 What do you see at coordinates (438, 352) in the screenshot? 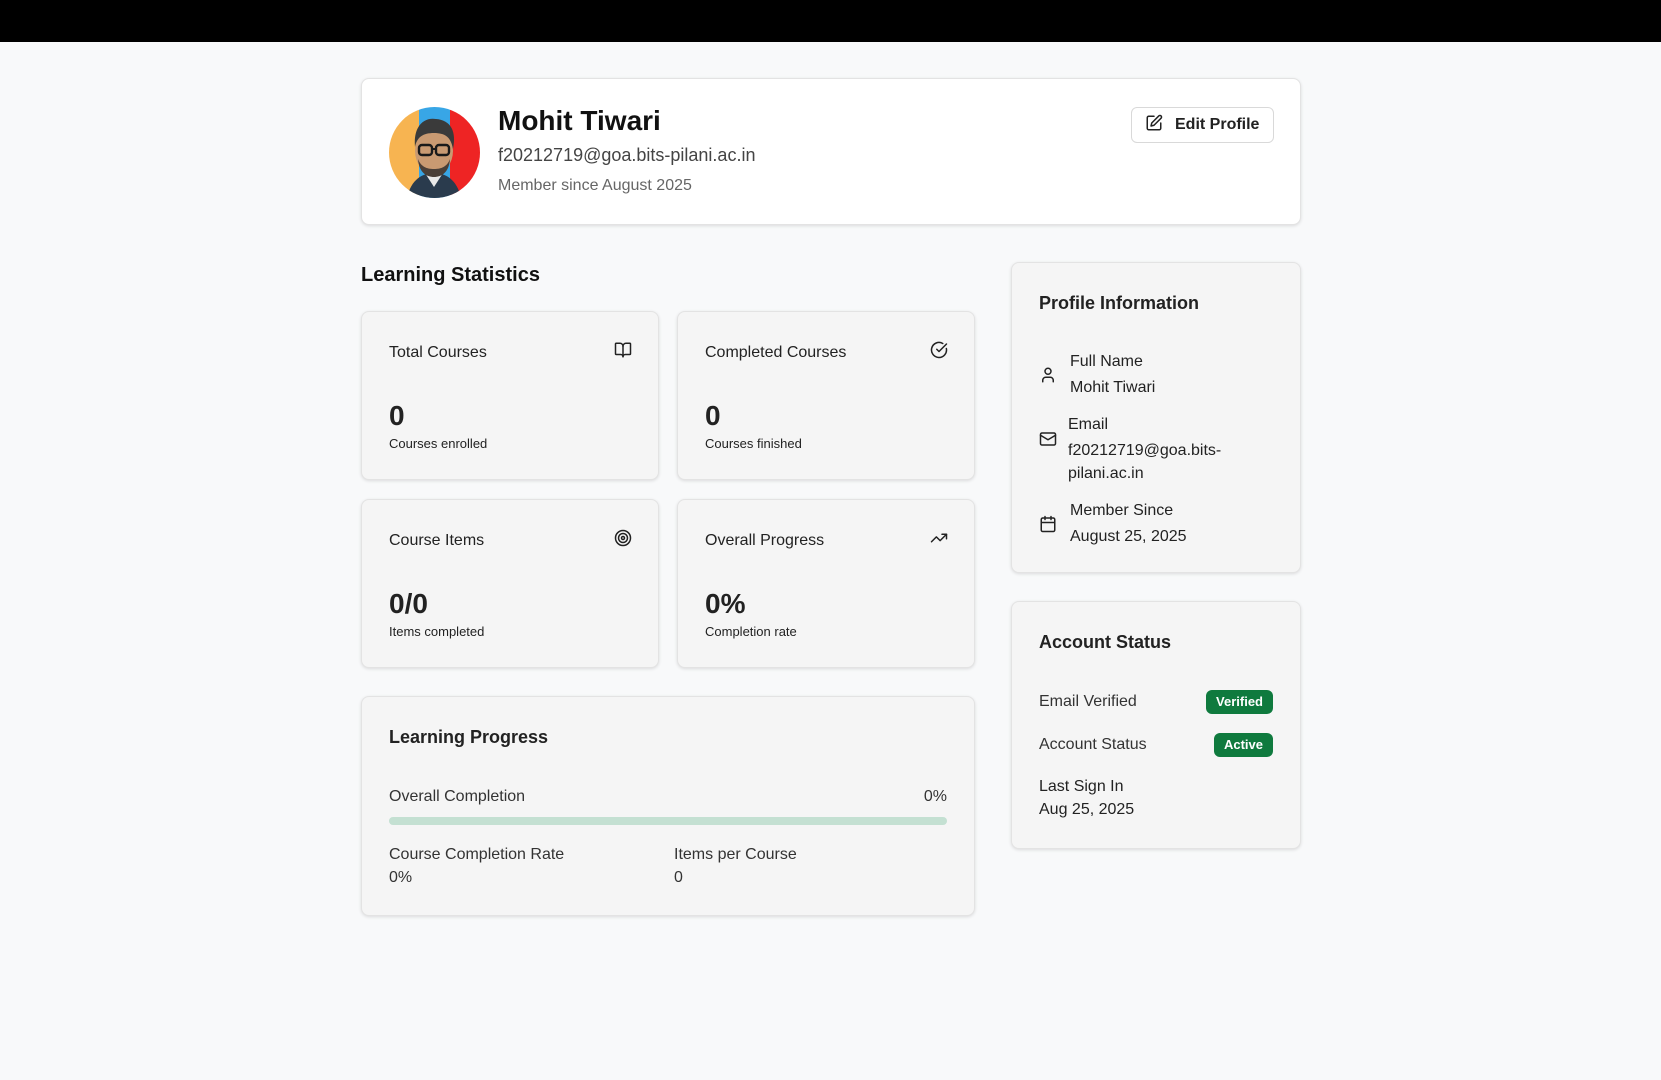
I see `stat-label: Total Courses` at bounding box center [438, 352].